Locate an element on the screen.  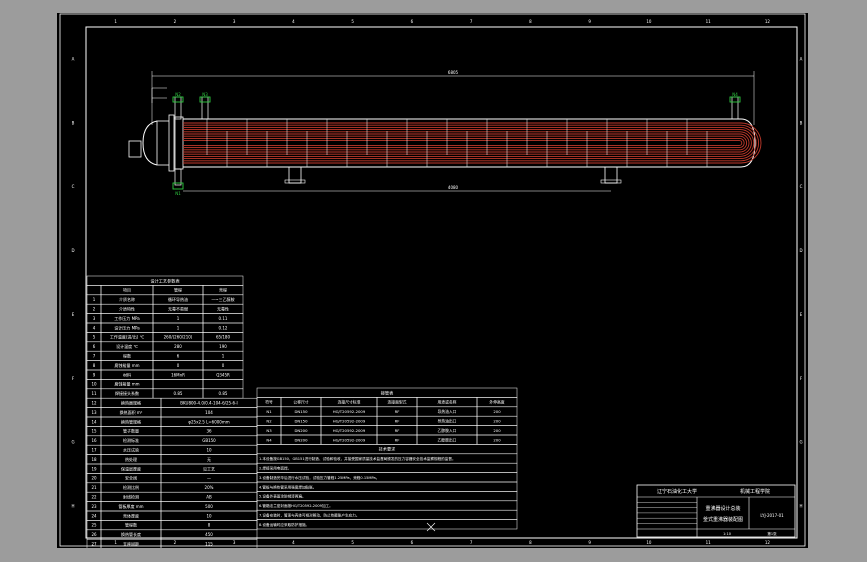
nozzle-table-cell: 200 is located at coordinates (497, 421).